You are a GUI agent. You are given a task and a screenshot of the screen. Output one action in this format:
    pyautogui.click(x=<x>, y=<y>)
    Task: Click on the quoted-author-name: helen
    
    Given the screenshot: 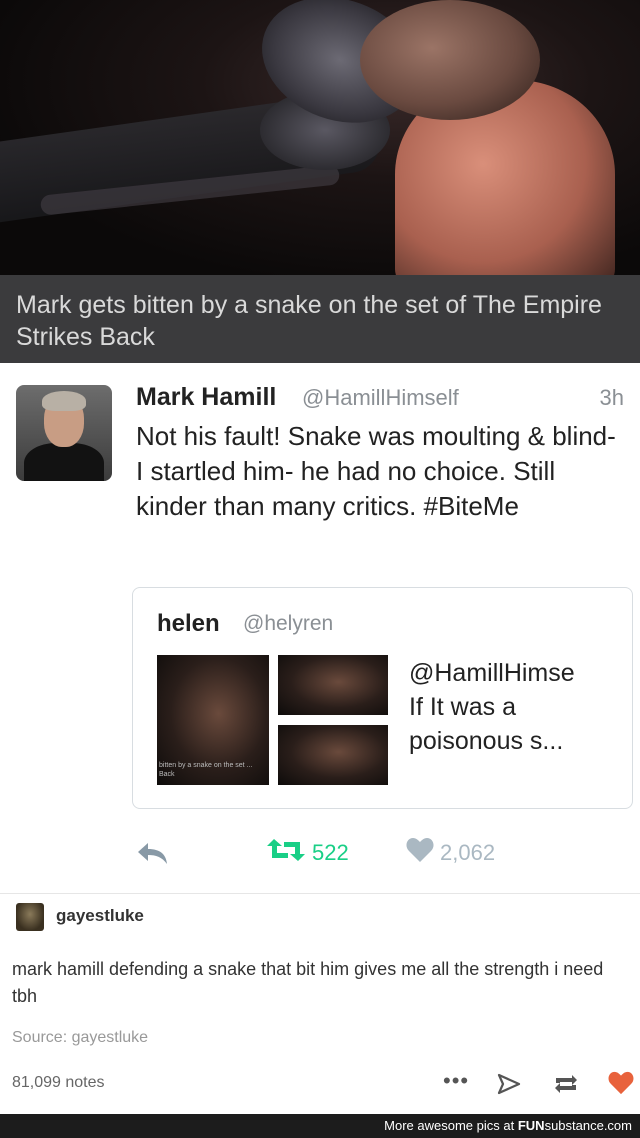 What is the action you would take?
    pyautogui.click(x=188, y=624)
    